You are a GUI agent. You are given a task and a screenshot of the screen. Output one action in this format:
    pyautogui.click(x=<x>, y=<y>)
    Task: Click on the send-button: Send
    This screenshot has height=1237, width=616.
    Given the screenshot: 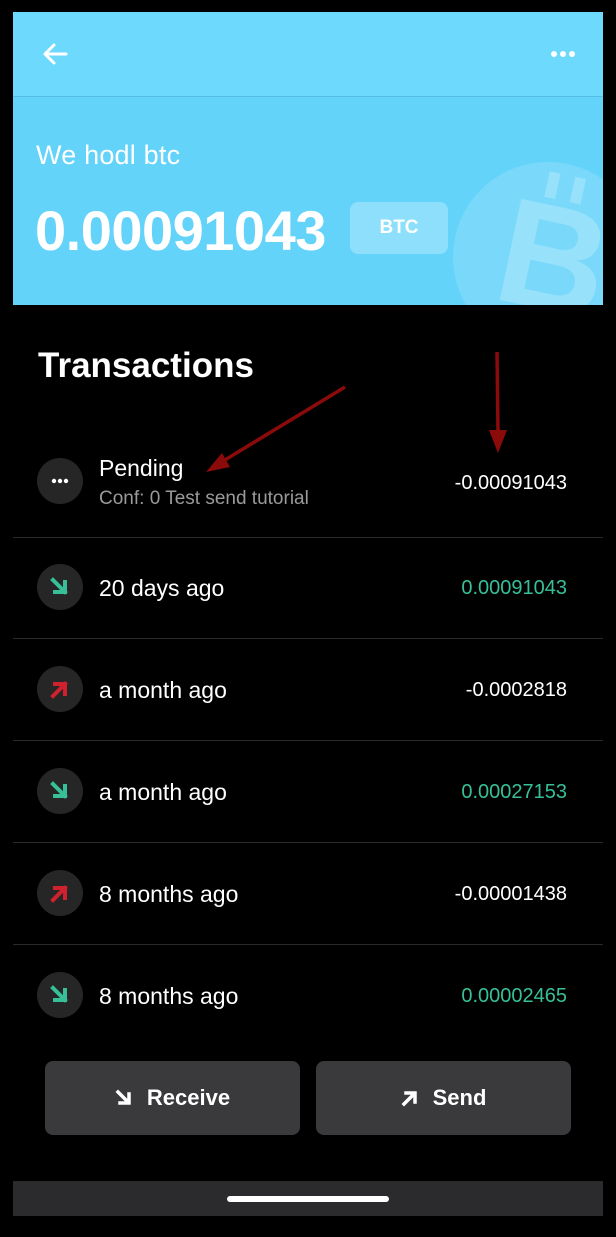 What is the action you would take?
    pyautogui.click(x=443, y=1098)
    